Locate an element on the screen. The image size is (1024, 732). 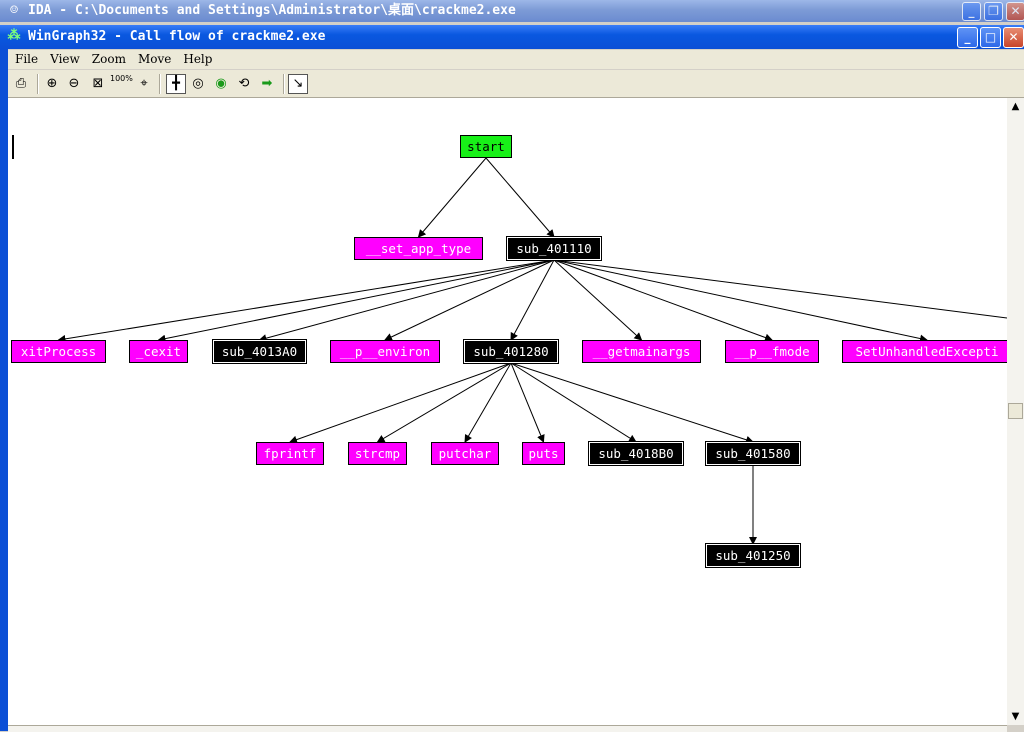
follow-edge-icon: ↘ is located at coordinates (298, 84).